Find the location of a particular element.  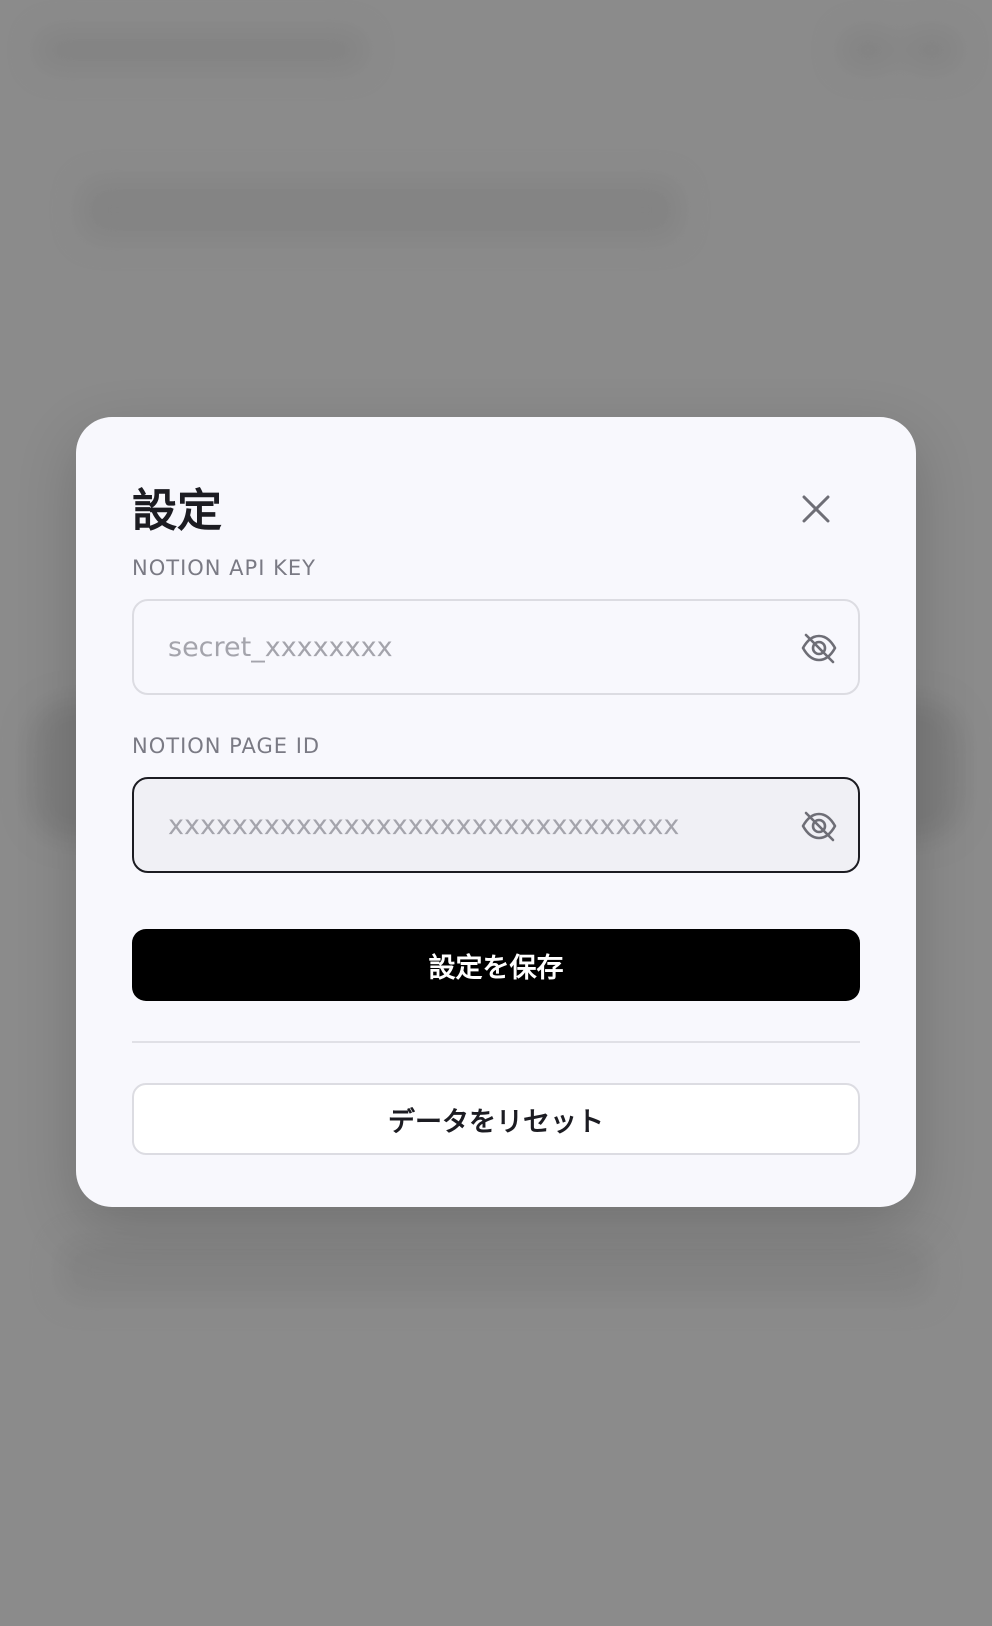

modal-title: 設定 is located at coordinates (177, 510).